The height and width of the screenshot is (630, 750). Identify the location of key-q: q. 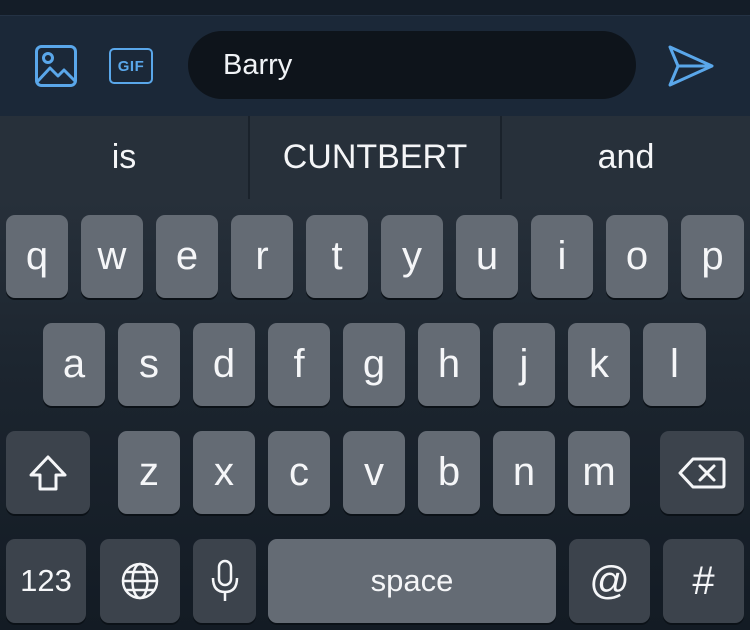
(37, 256).